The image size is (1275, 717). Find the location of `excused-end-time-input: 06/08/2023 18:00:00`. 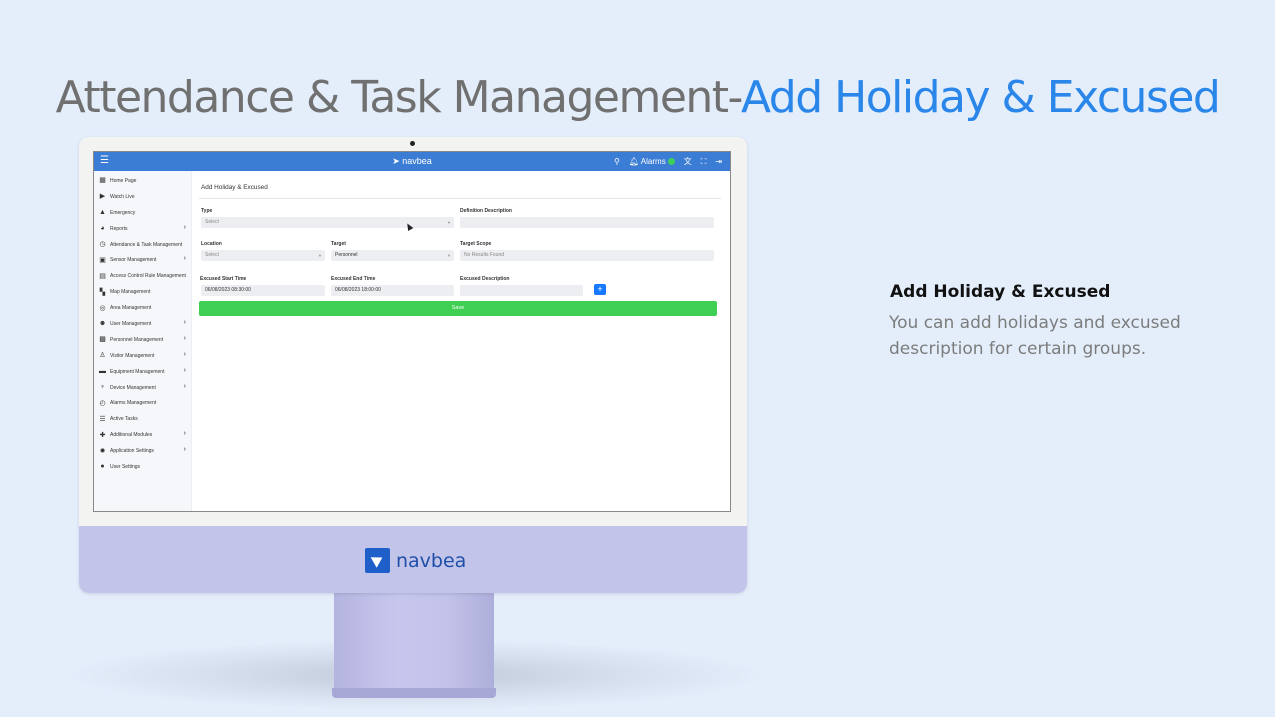

excused-end-time-input: 06/08/2023 18:00:00 is located at coordinates (392, 290).